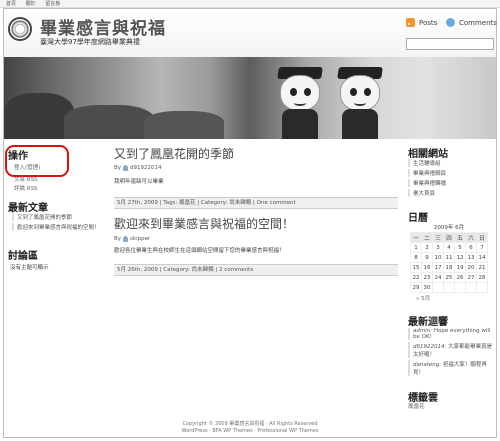  What do you see at coordinates (449, 247) in the screenshot?
I see `calendar-day: 4` at bounding box center [449, 247].